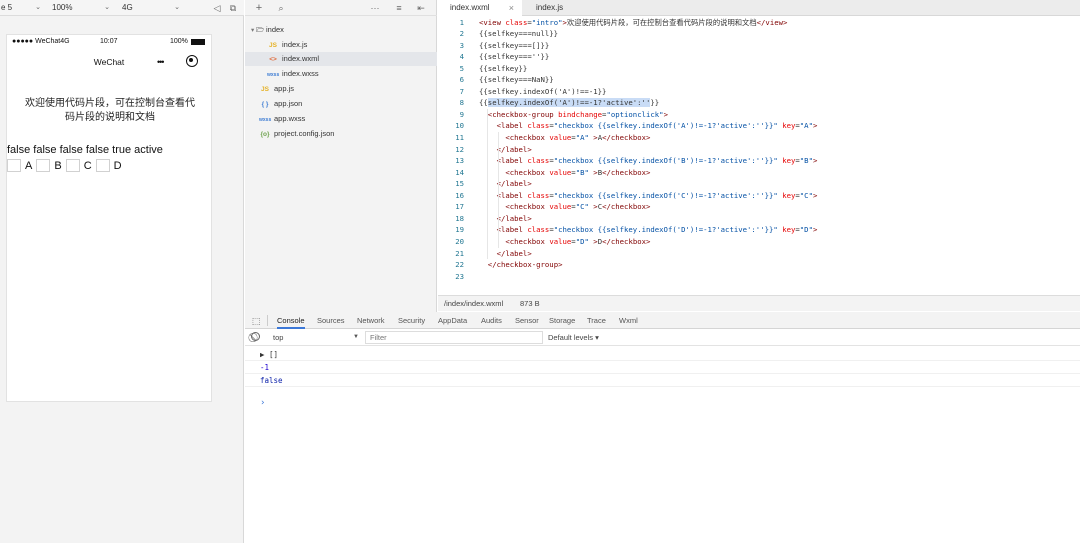 This screenshot has width=1080, height=543. Describe the element at coordinates (459, 184) in the screenshot. I see `line-number: 15` at that location.